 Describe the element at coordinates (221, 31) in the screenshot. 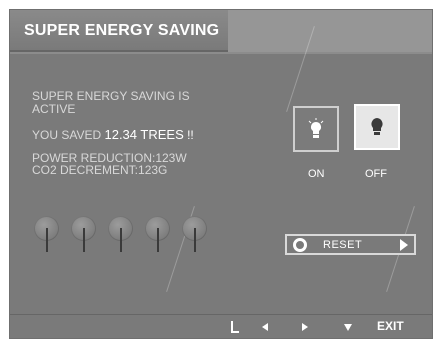

I see `title-bar: SUPER ENERGY SAVING` at that location.